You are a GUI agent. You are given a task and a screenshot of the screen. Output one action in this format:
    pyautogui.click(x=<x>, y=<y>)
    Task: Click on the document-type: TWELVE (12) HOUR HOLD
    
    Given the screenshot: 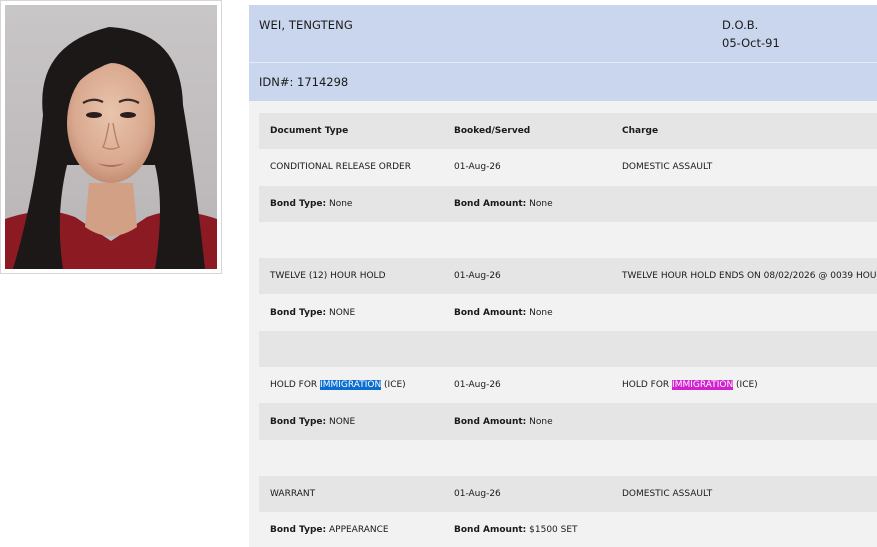 What is the action you would take?
    pyautogui.click(x=328, y=276)
    